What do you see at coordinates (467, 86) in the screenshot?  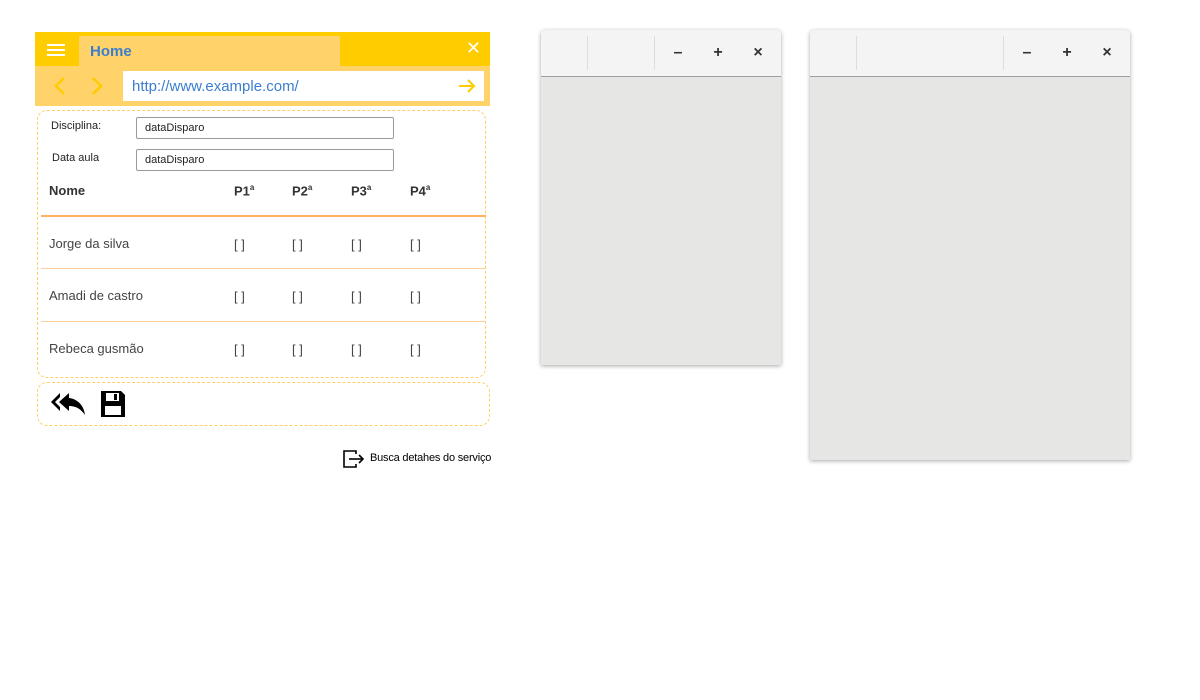 I see `arrow-right-icon` at bounding box center [467, 86].